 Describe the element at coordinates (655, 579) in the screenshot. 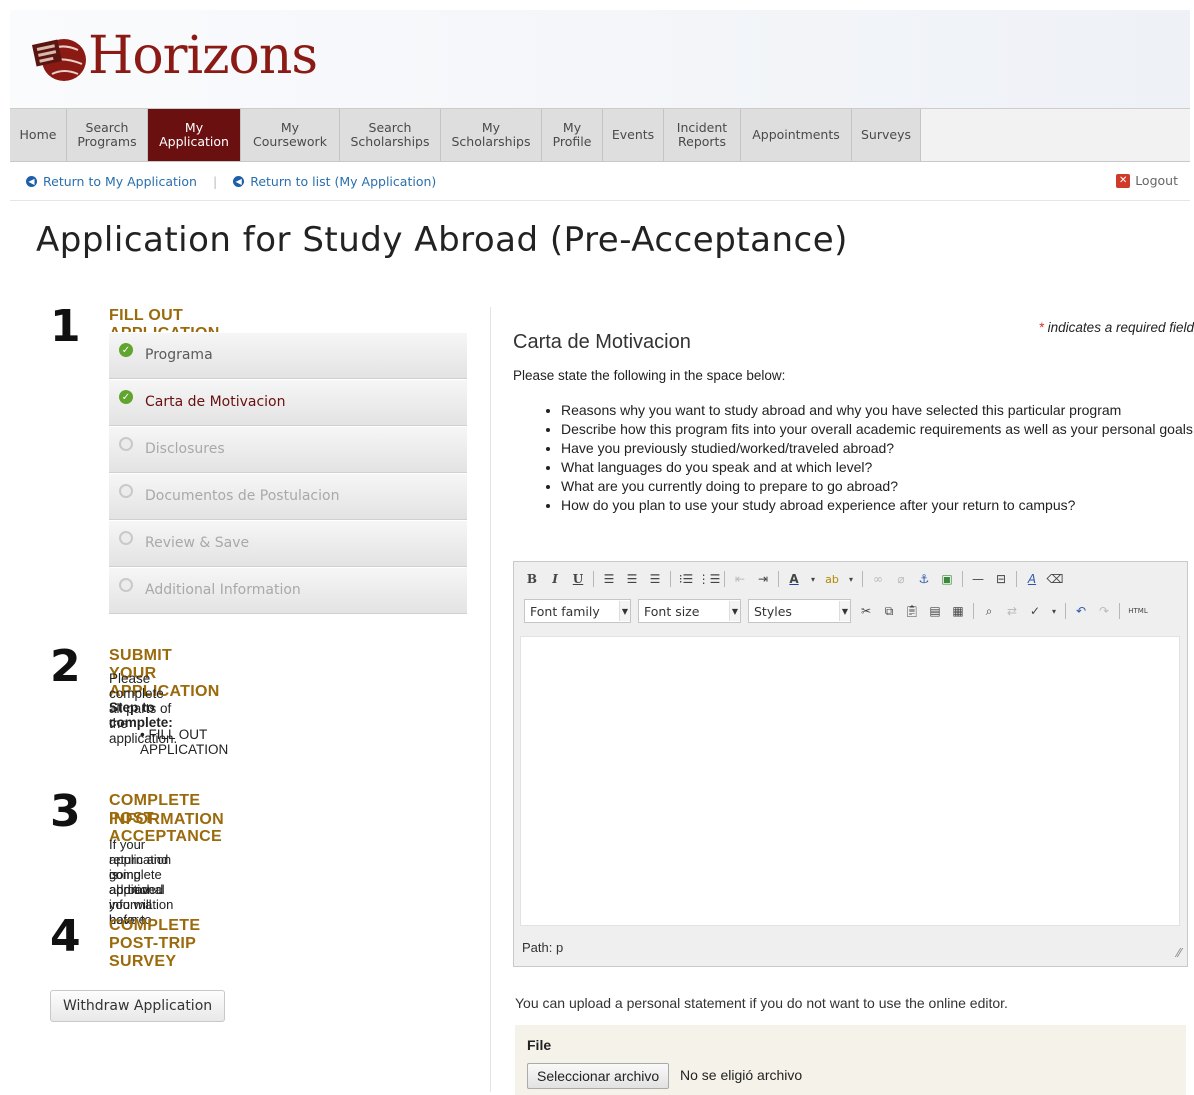

I see `align-right-icon: ☰` at that location.